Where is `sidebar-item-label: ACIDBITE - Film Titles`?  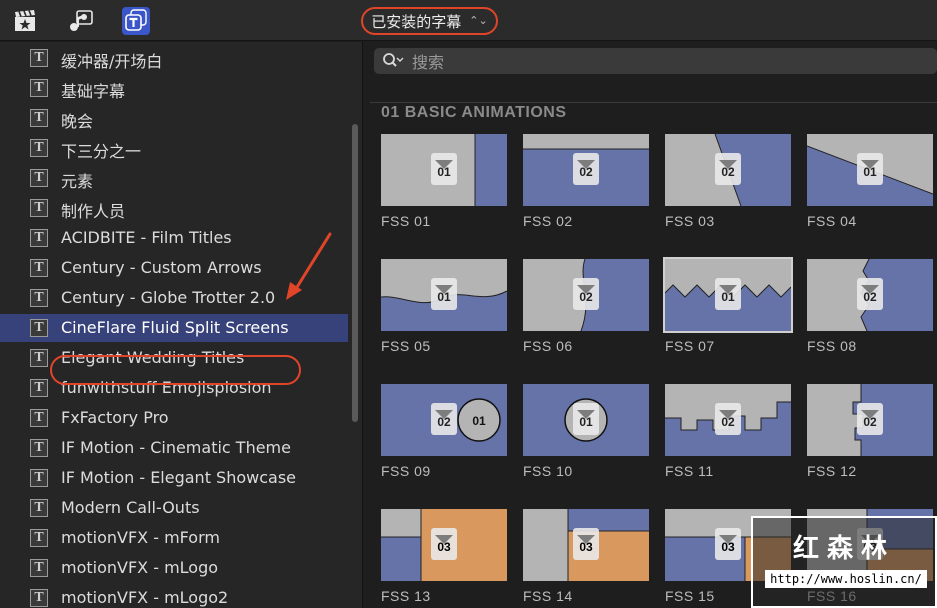
sidebar-item-label: ACIDBITE - Film Titles is located at coordinates (146, 237).